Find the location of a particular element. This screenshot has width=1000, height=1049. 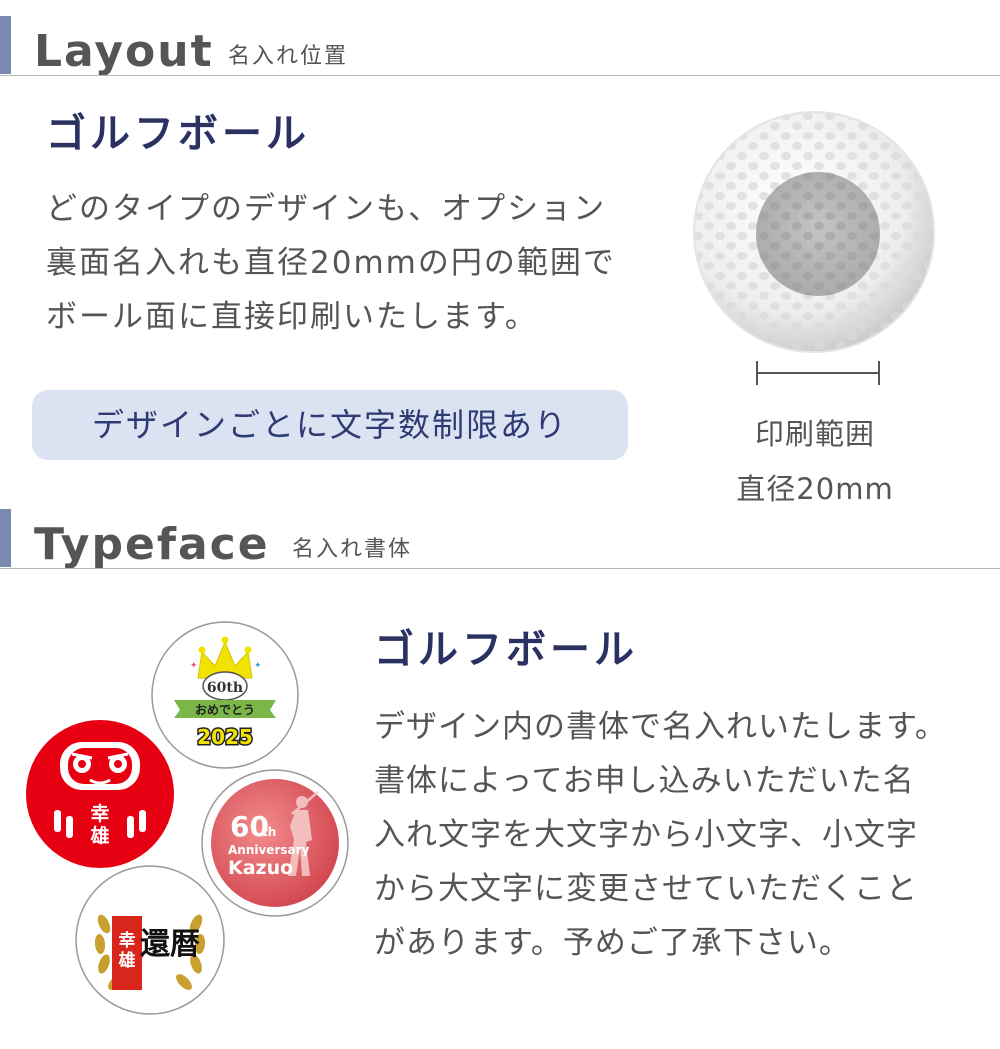

layout-description-line: ボール面に直接印刷いたします。 is located at coordinates (292, 317).